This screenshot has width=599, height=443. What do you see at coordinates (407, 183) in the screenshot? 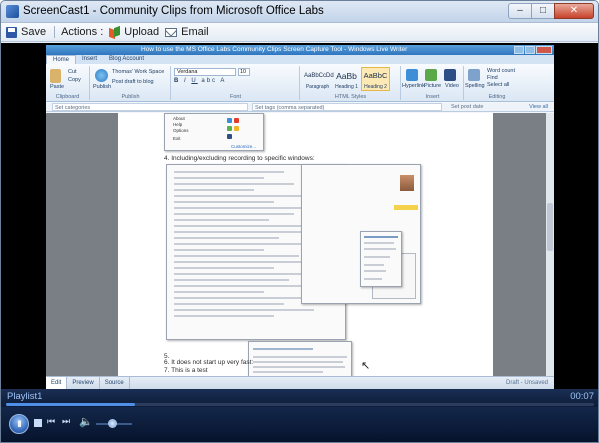
I see `avatar` at bounding box center [407, 183].